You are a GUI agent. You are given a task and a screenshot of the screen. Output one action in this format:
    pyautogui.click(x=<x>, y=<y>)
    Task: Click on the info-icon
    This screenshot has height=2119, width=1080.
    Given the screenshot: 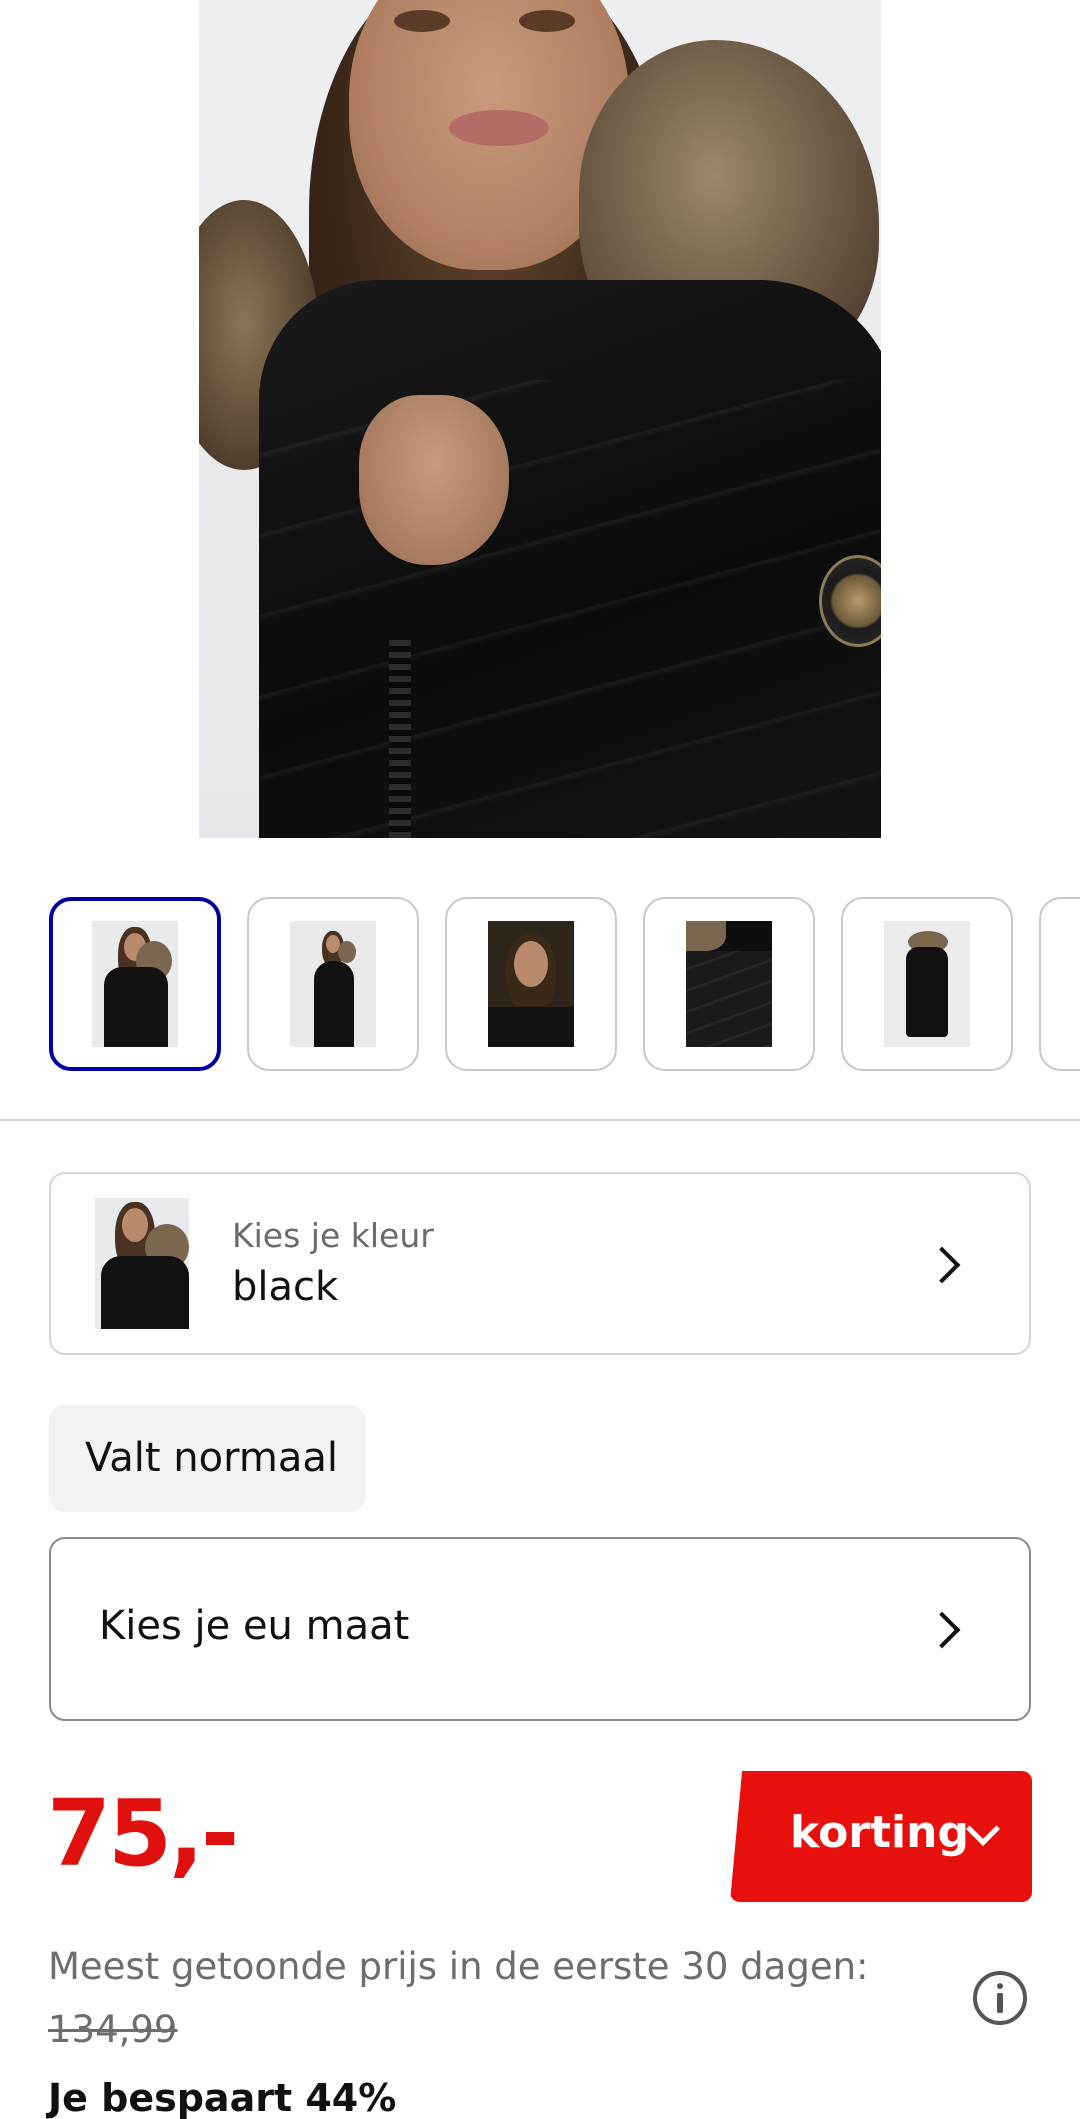 What is the action you would take?
    pyautogui.click(x=1000, y=1998)
    